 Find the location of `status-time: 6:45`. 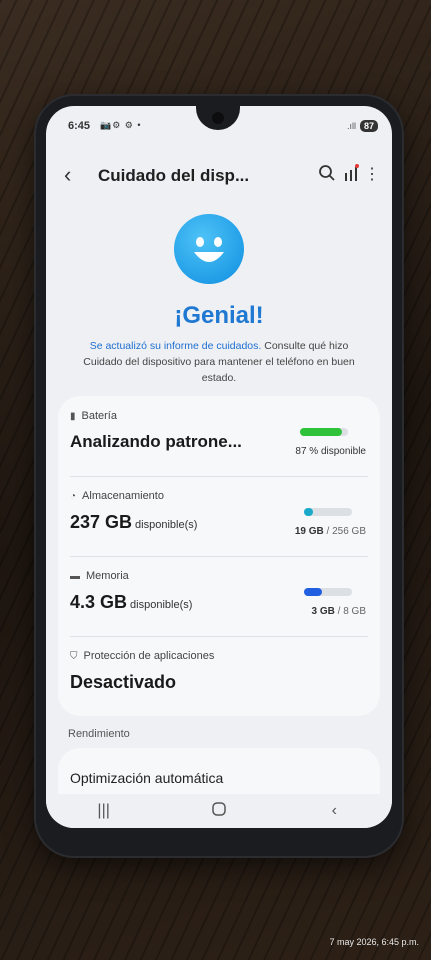

status-time: 6:45 is located at coordinates (79, 126).